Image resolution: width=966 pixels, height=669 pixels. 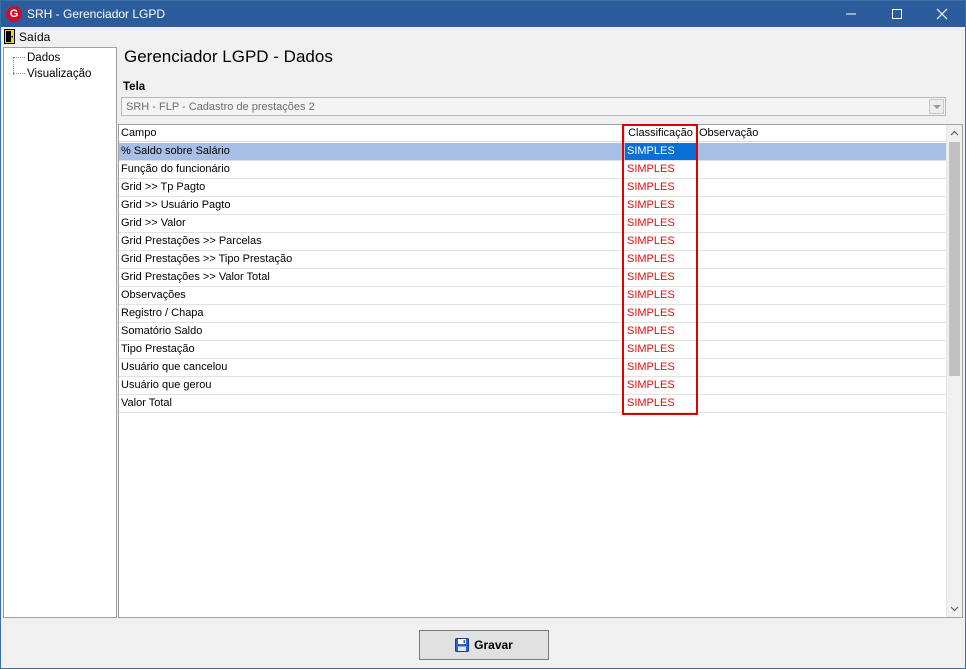 I want to click on table-row: Valor Total SIMPLES, so click(x=533, y=404).